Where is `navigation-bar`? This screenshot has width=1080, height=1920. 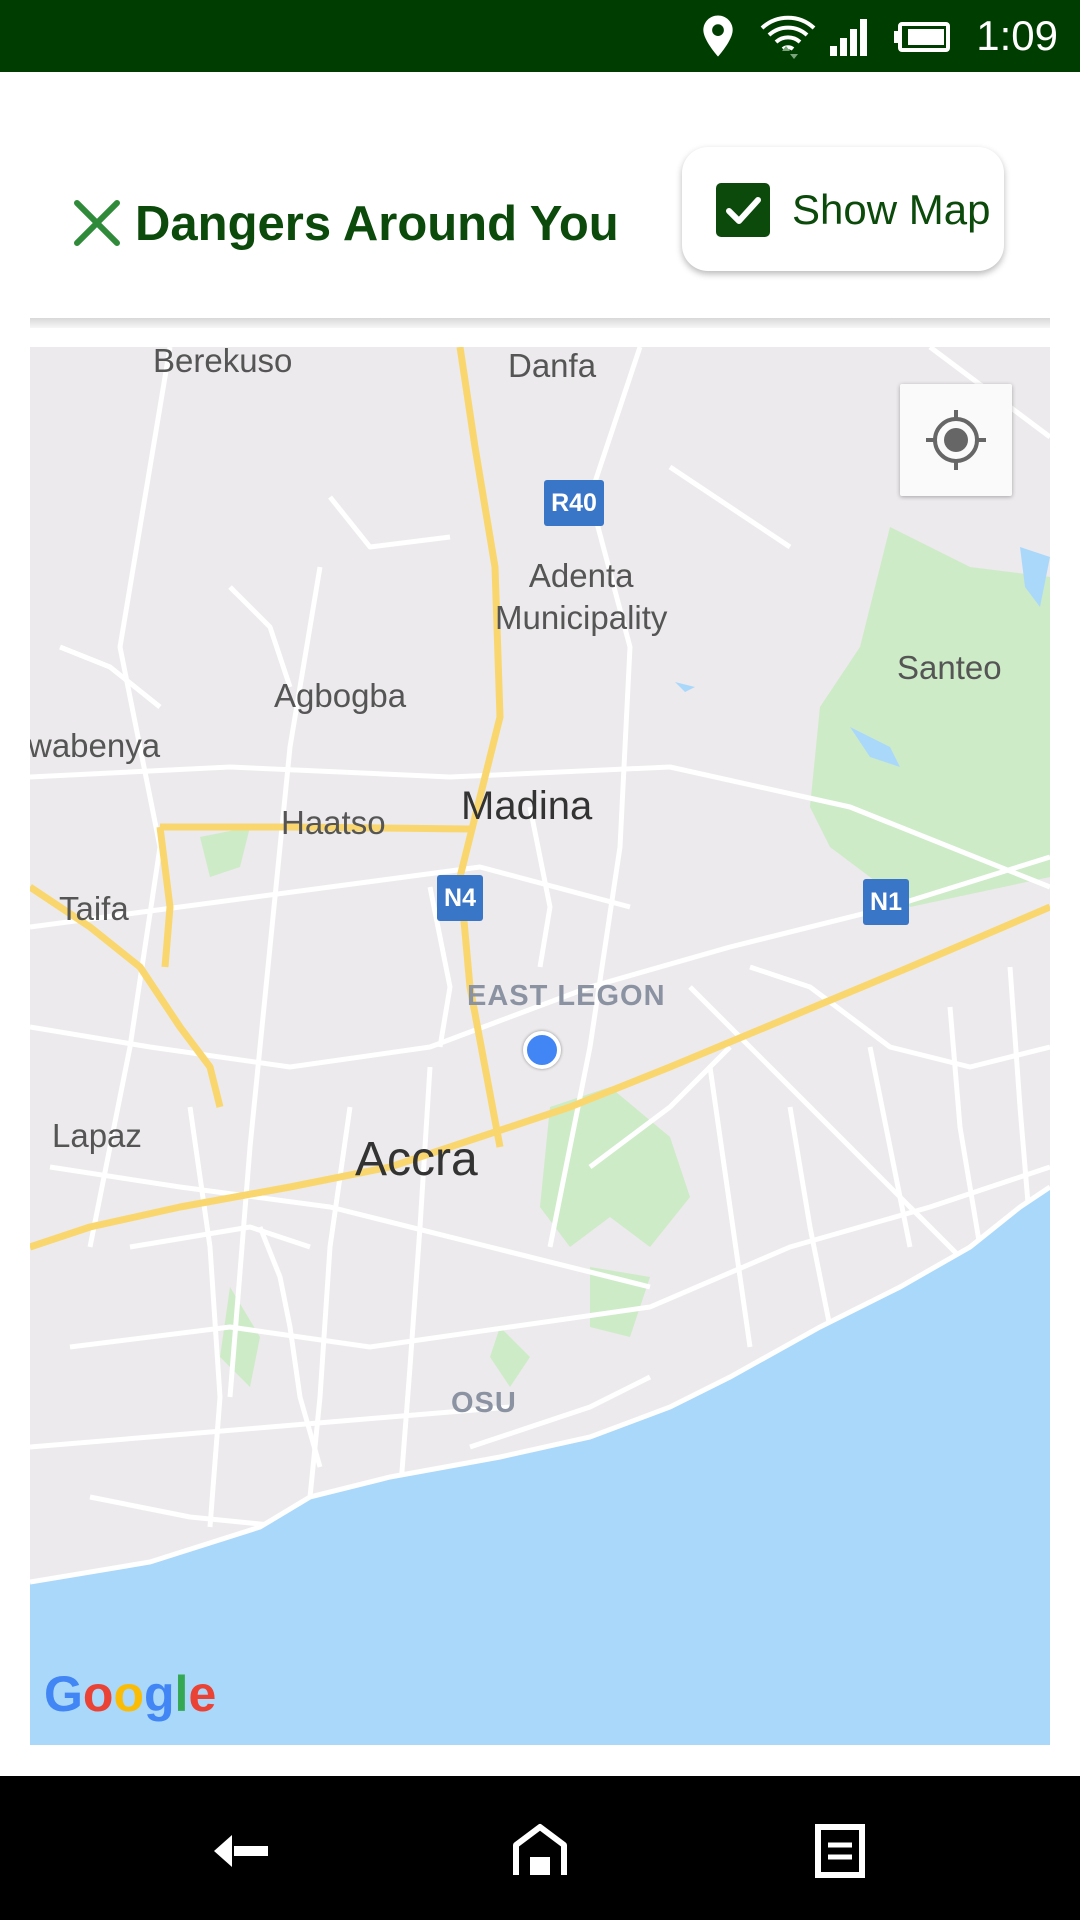 navigation-bar is located at coordinates (540, 1848).